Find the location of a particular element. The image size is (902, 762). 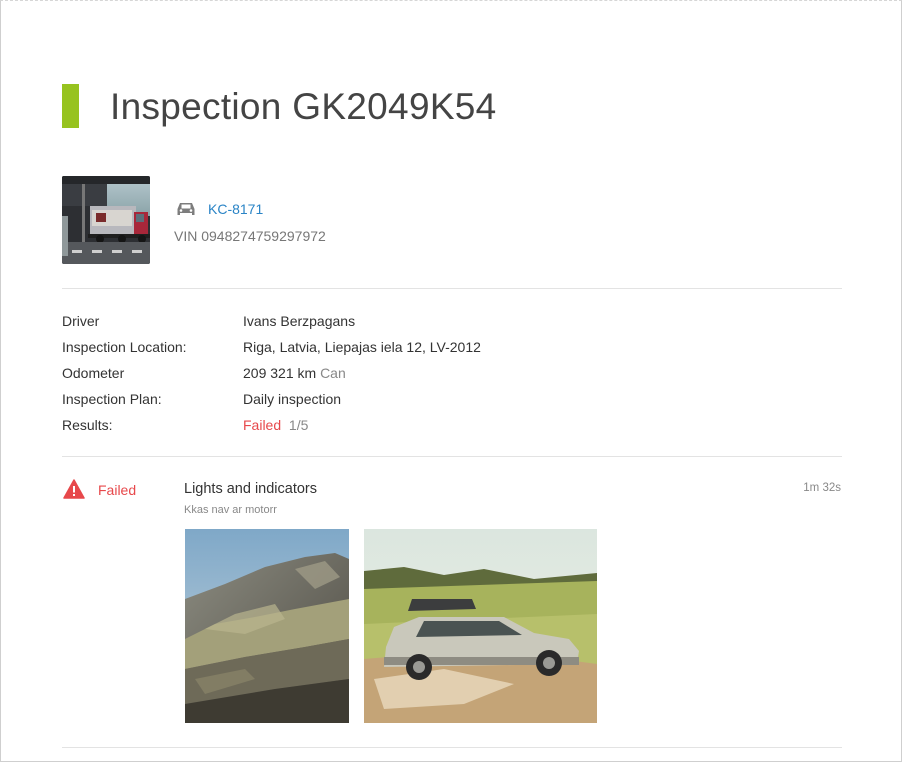

warning-triangle-icon is located at coordinates (74, 489).